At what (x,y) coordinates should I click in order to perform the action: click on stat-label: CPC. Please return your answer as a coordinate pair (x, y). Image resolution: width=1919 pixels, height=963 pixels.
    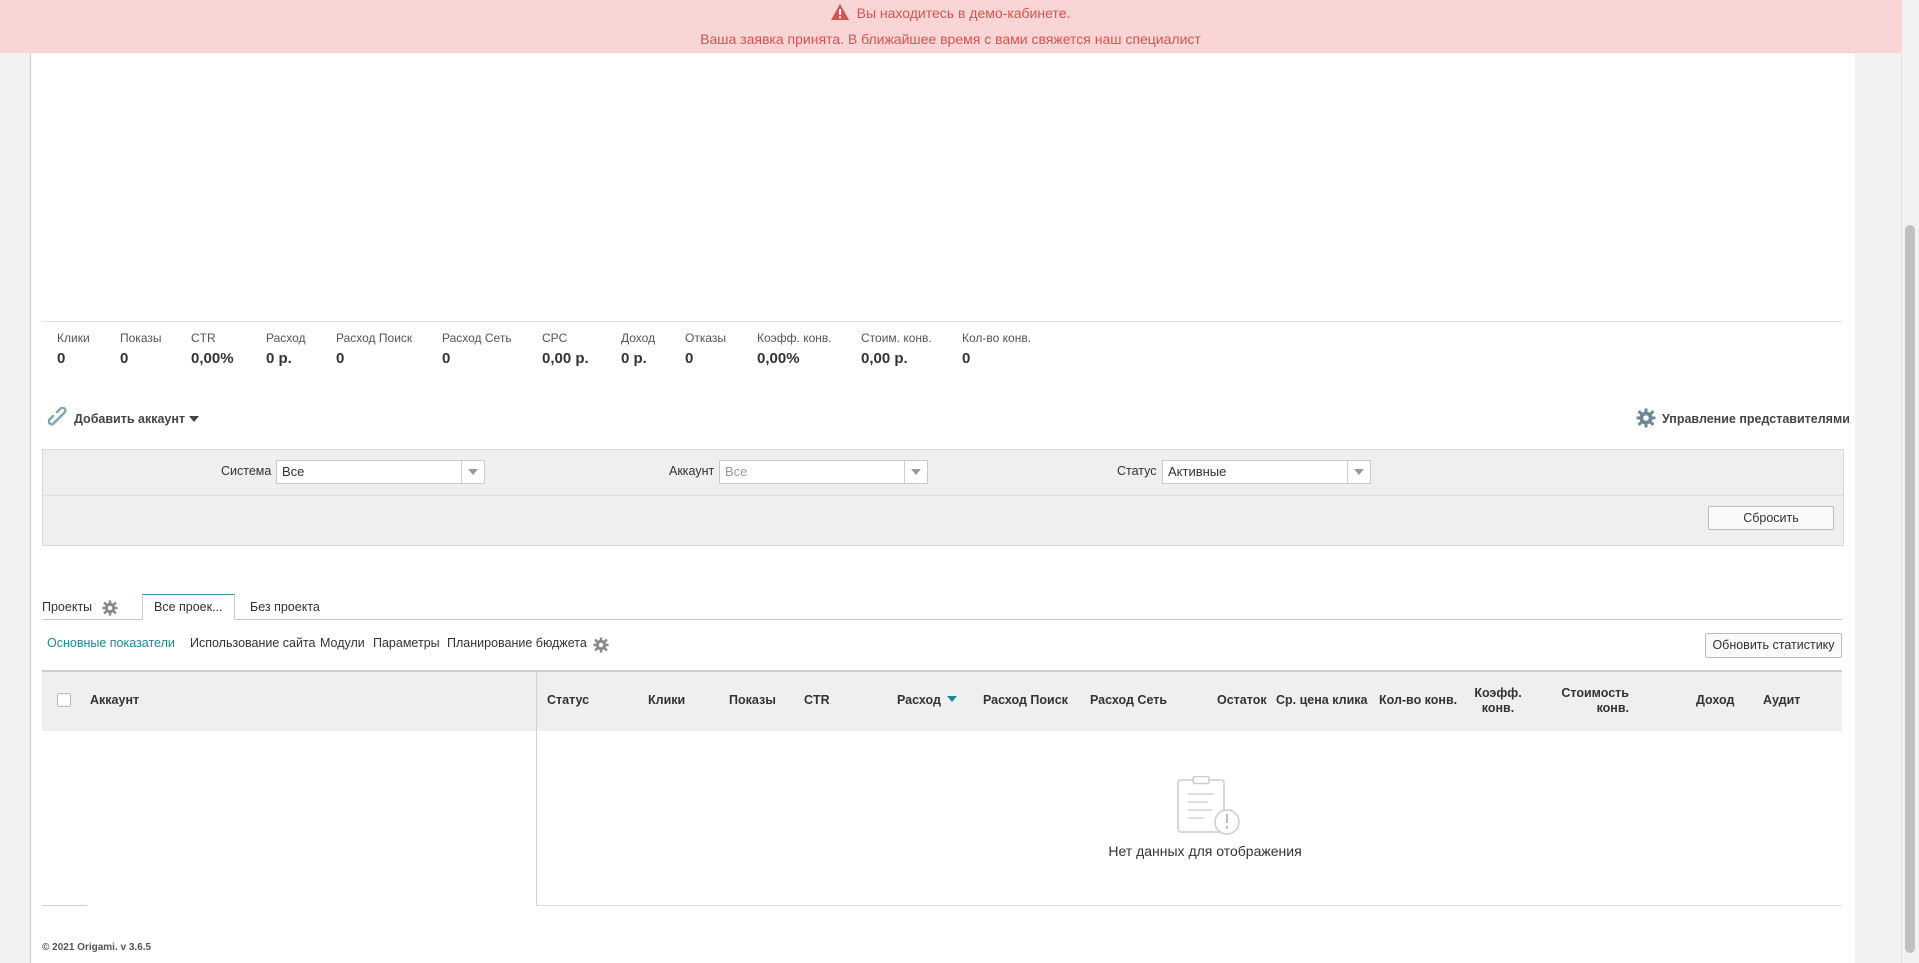
    Looking at the image, I should click on (555, 338).